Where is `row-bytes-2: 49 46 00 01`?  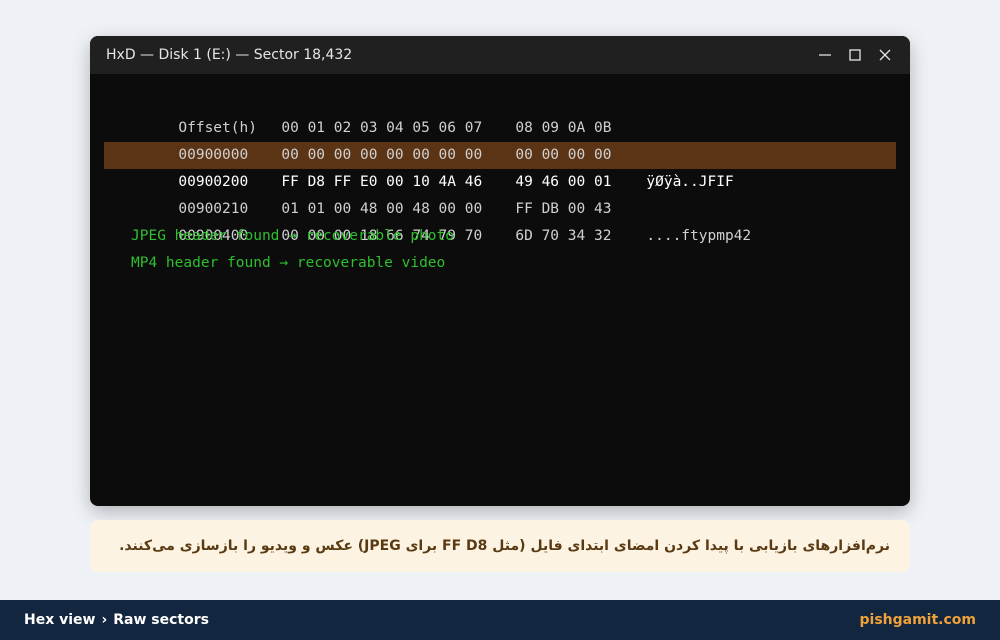 row-bytes-2: 49 46 00 01 is located at coordinates (580, 182).